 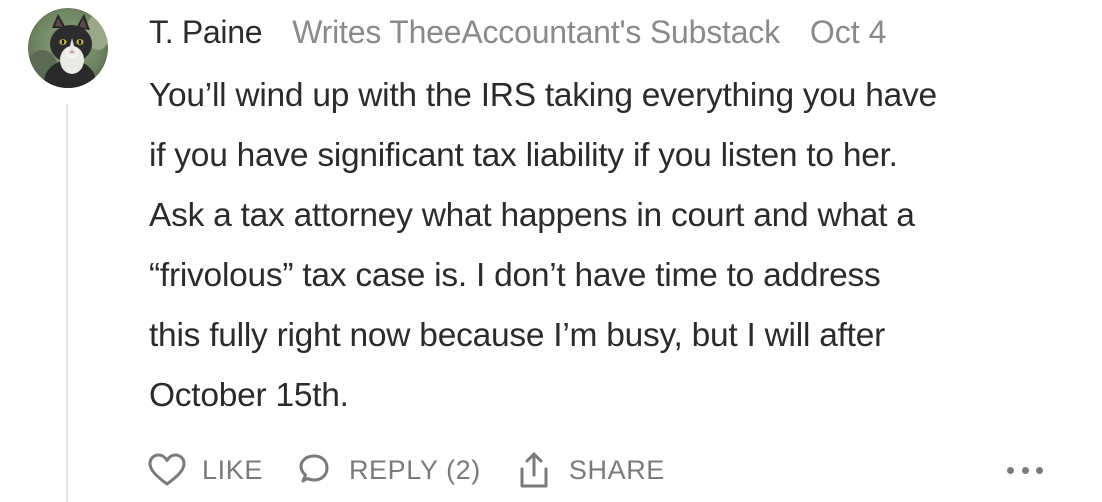 What do you see at coordinates (232, 469) in the screenshot?
I see `like-label: LIKE` at bounding box center [232, 469].